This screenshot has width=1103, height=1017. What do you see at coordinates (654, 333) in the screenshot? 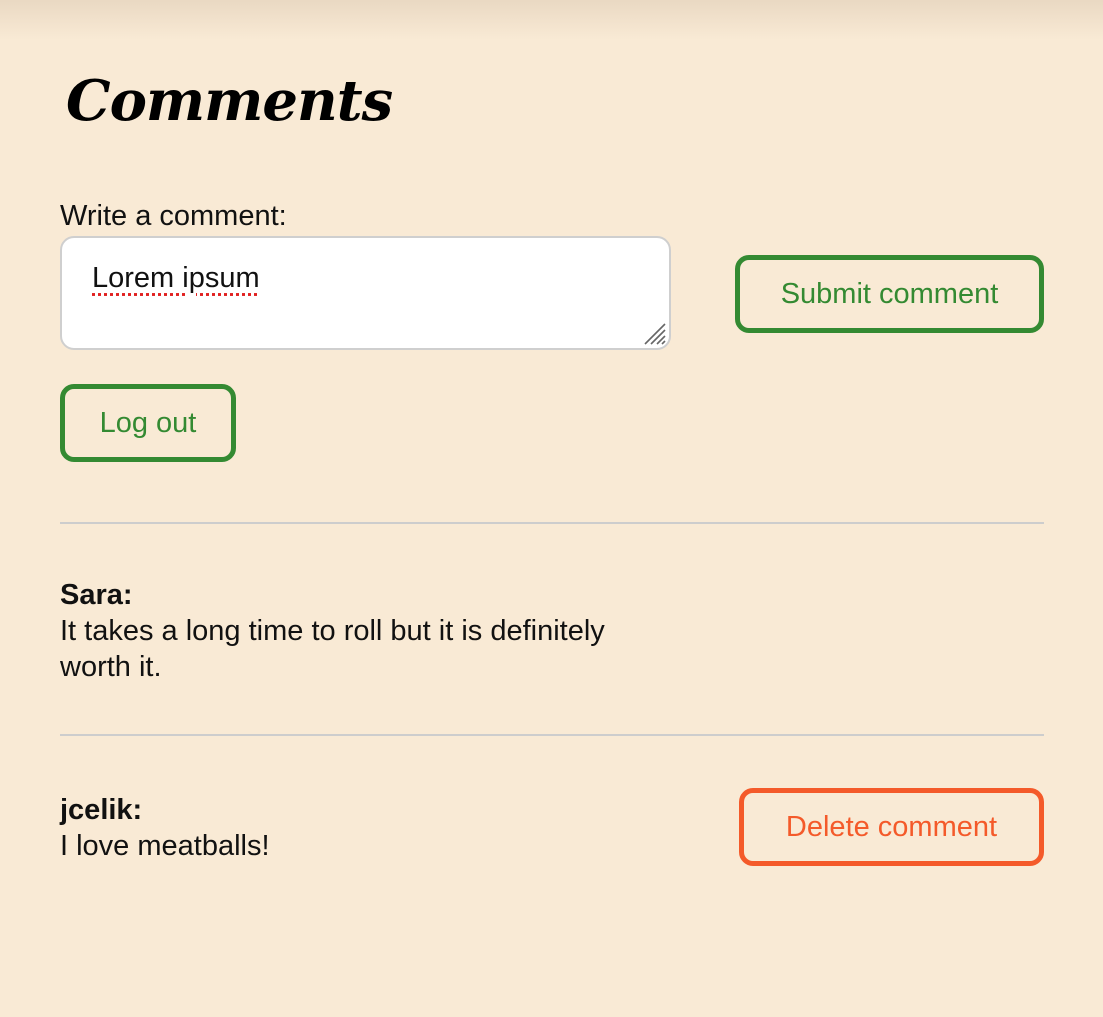
I see `resize-handle-icon` at bounding box center [654, 333].